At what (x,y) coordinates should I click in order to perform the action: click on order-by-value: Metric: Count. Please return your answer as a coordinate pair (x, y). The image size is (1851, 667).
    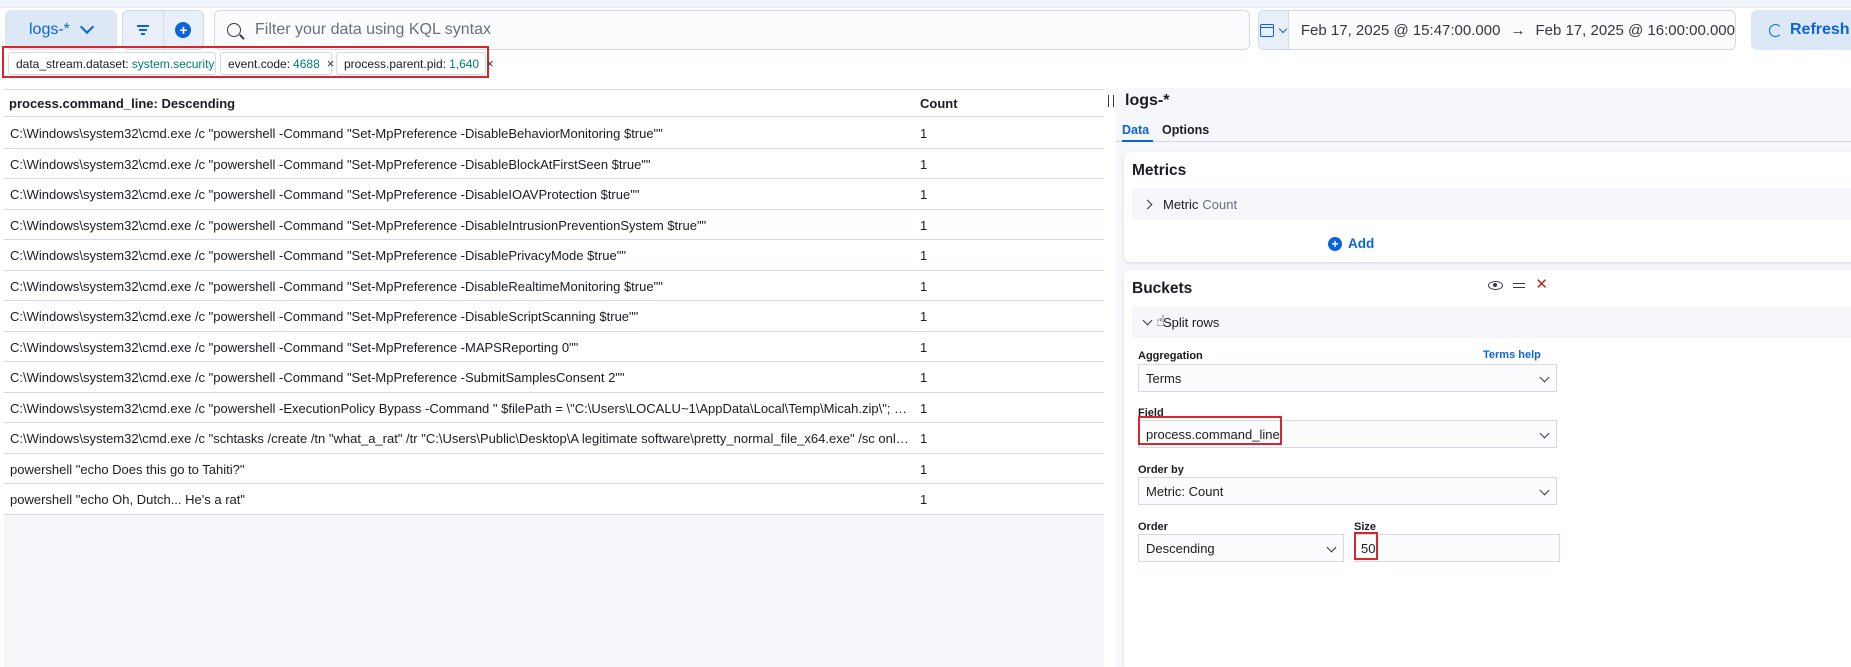
    Looking at the image, I should click on (1185, 491).